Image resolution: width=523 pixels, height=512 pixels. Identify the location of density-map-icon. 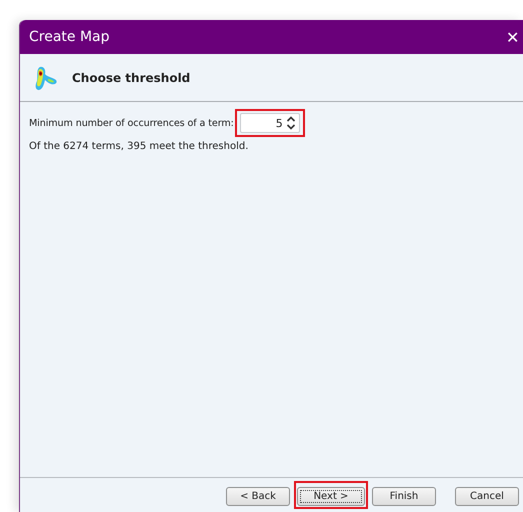
(46, 77).